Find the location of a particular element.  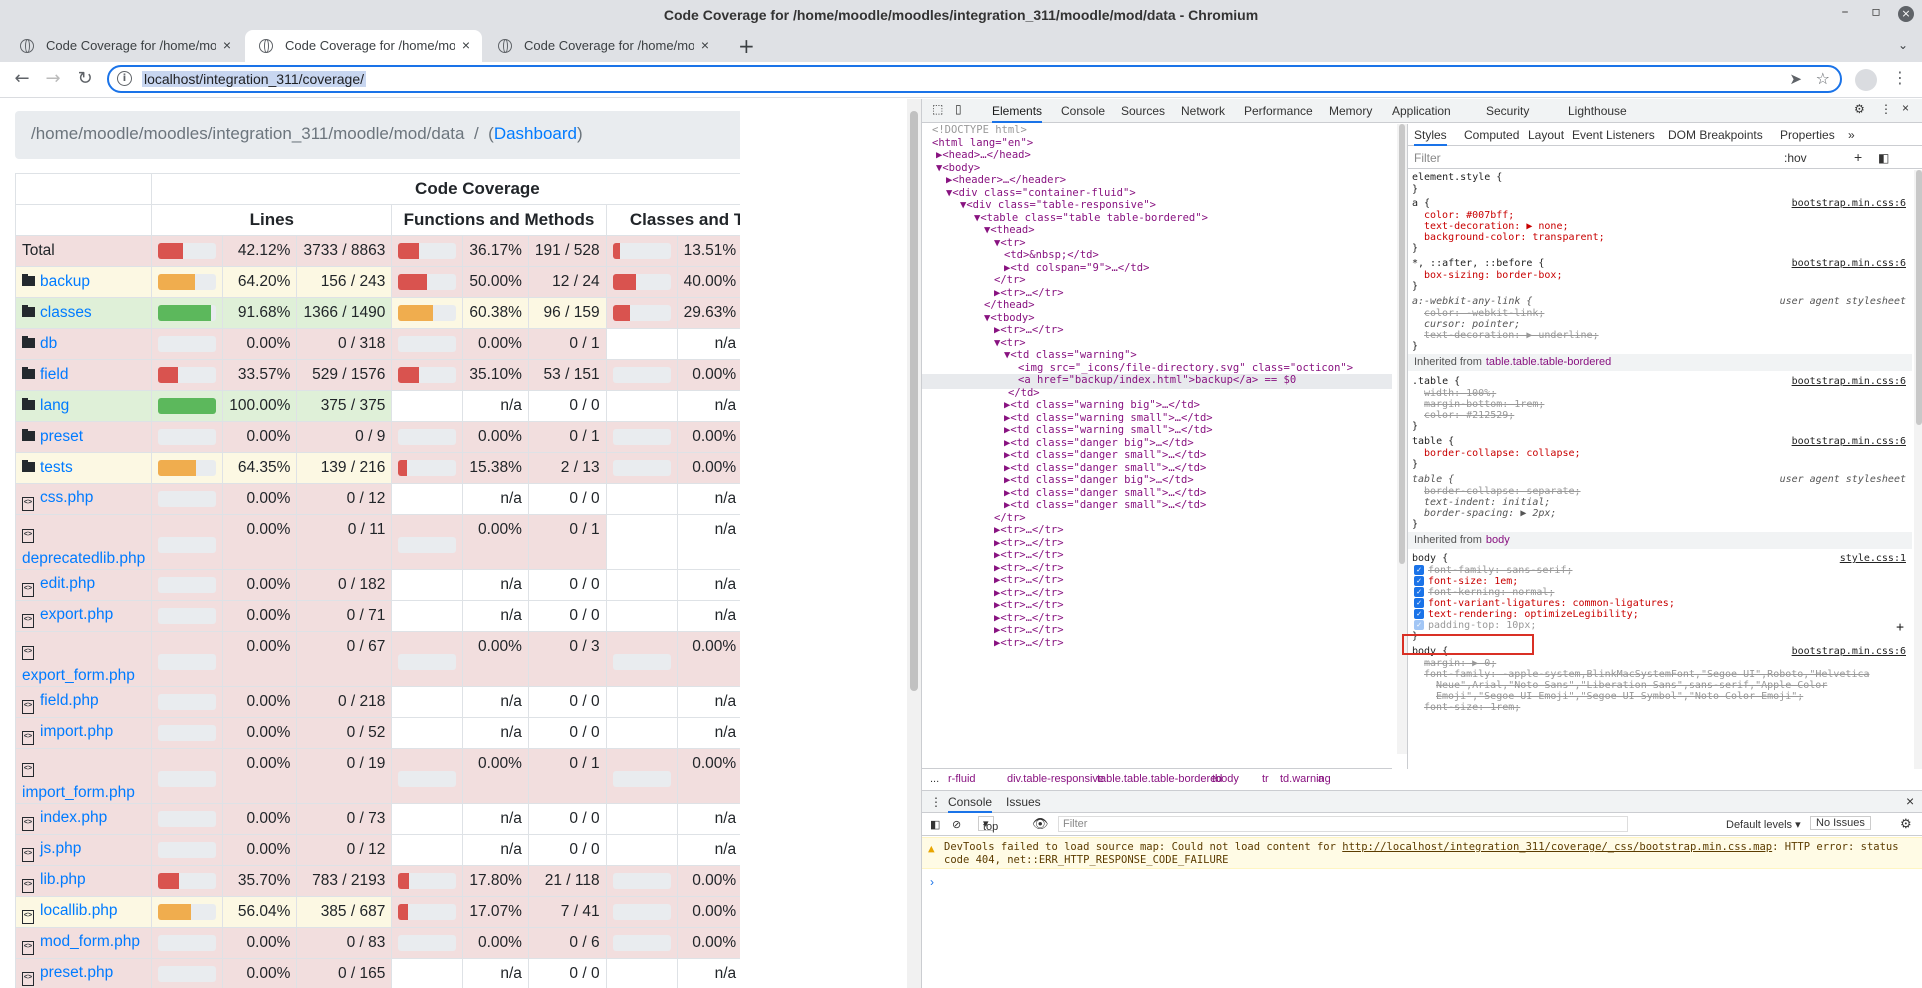

row-name-cell: <> css.php is located at coordinates (83, 499).